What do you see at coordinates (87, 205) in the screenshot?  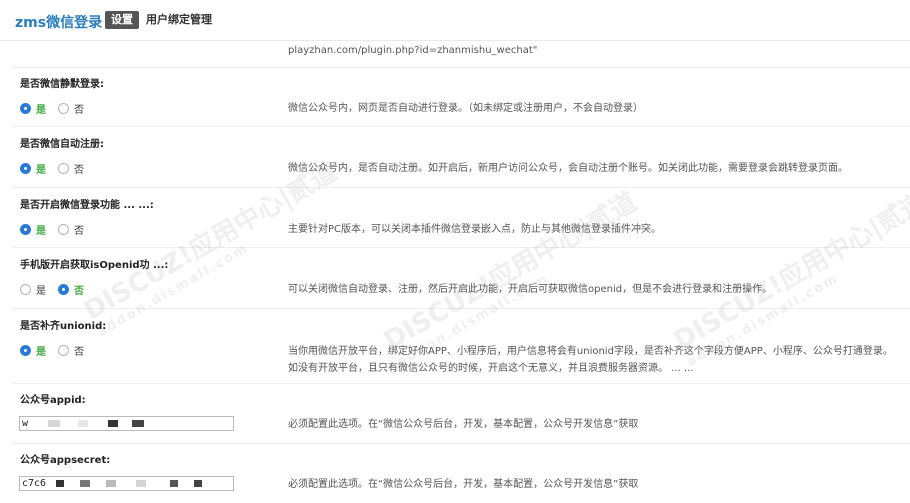 I see `setting-label: 是否开启微信登录功能 ... ...:` at bounding box center [87, 205].